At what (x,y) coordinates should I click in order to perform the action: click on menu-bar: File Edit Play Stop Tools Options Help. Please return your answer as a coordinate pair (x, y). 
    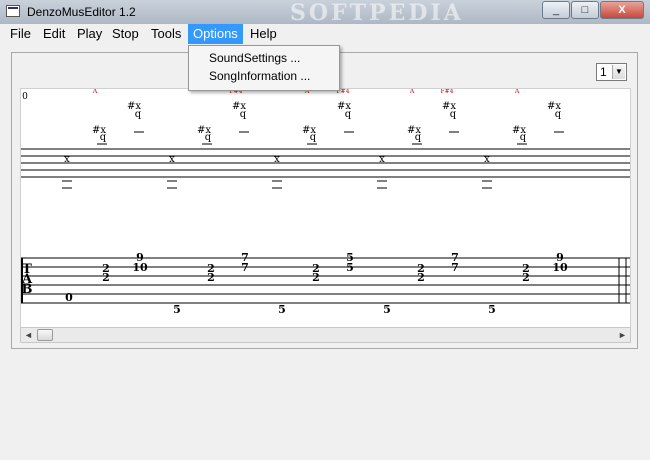
    Looking at the image, I should click on (325, 34).